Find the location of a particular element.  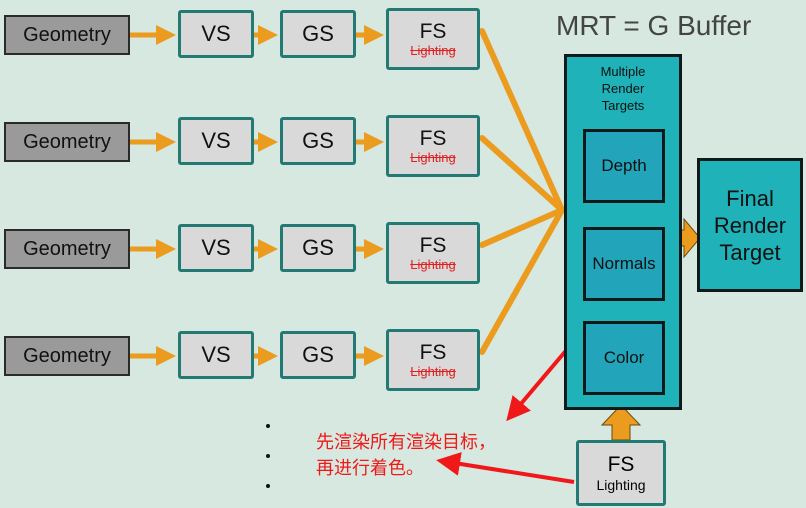

mrt-title-line: Targets is located at coordinates (623, 105).